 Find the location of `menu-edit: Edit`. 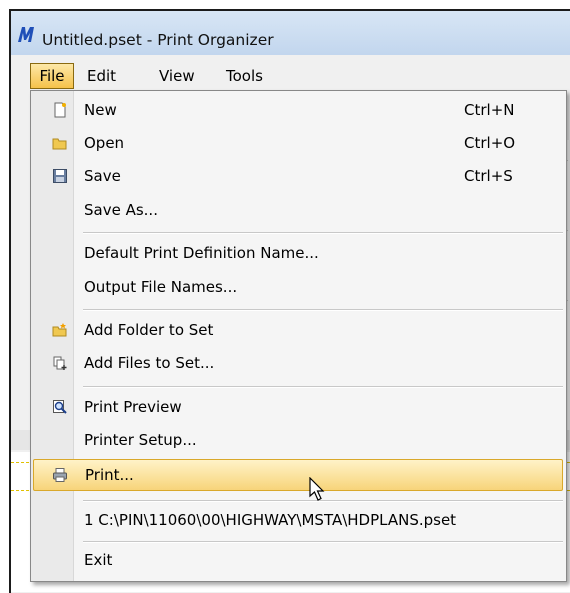

menu-edit: Edit is located at coordinates (101, 77).